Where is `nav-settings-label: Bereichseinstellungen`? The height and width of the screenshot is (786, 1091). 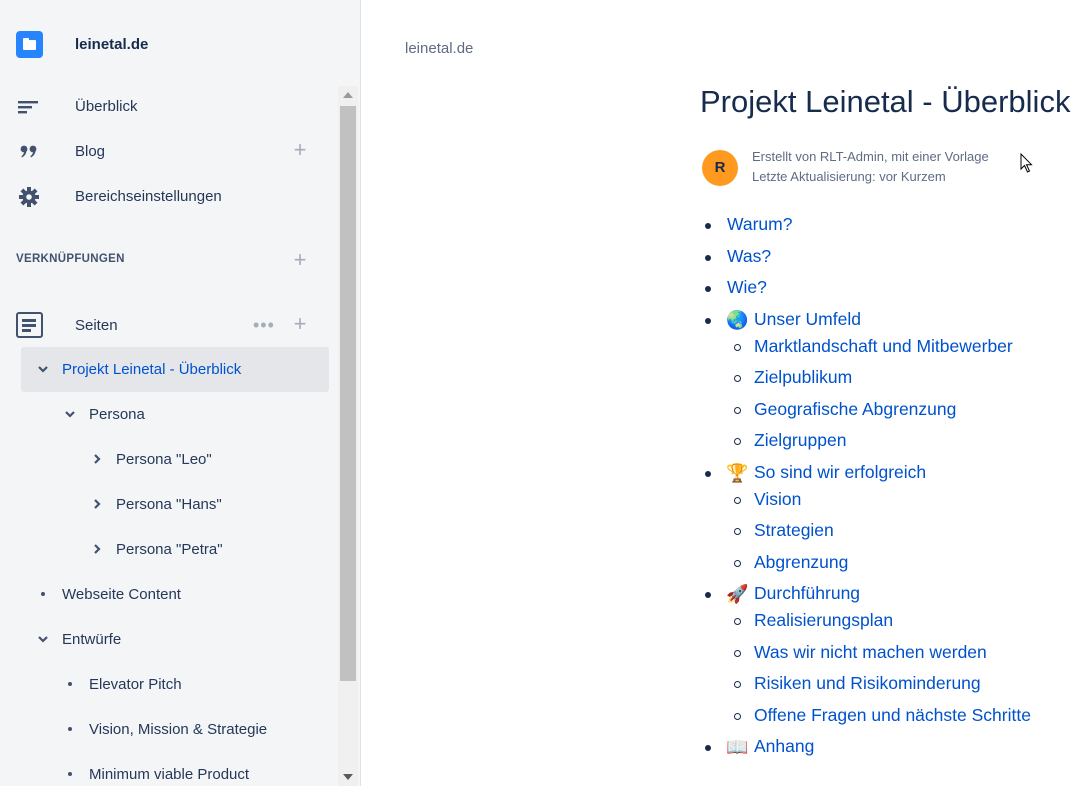 nav-settings-label: Bereichseinstellungen is located at coordinates (148, 196).